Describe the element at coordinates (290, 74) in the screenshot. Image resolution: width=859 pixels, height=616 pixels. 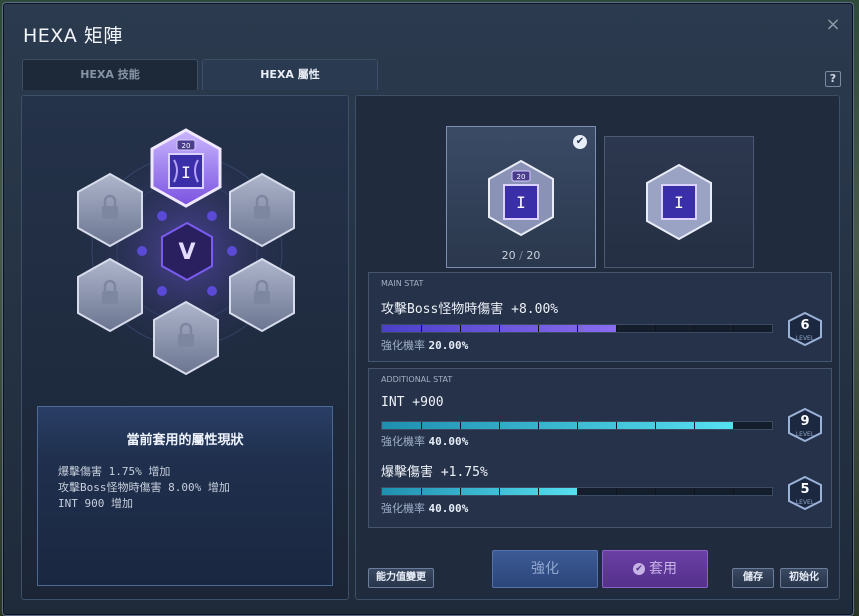
I see `tab-hexa-stat: HEXA 屬性` at that location.